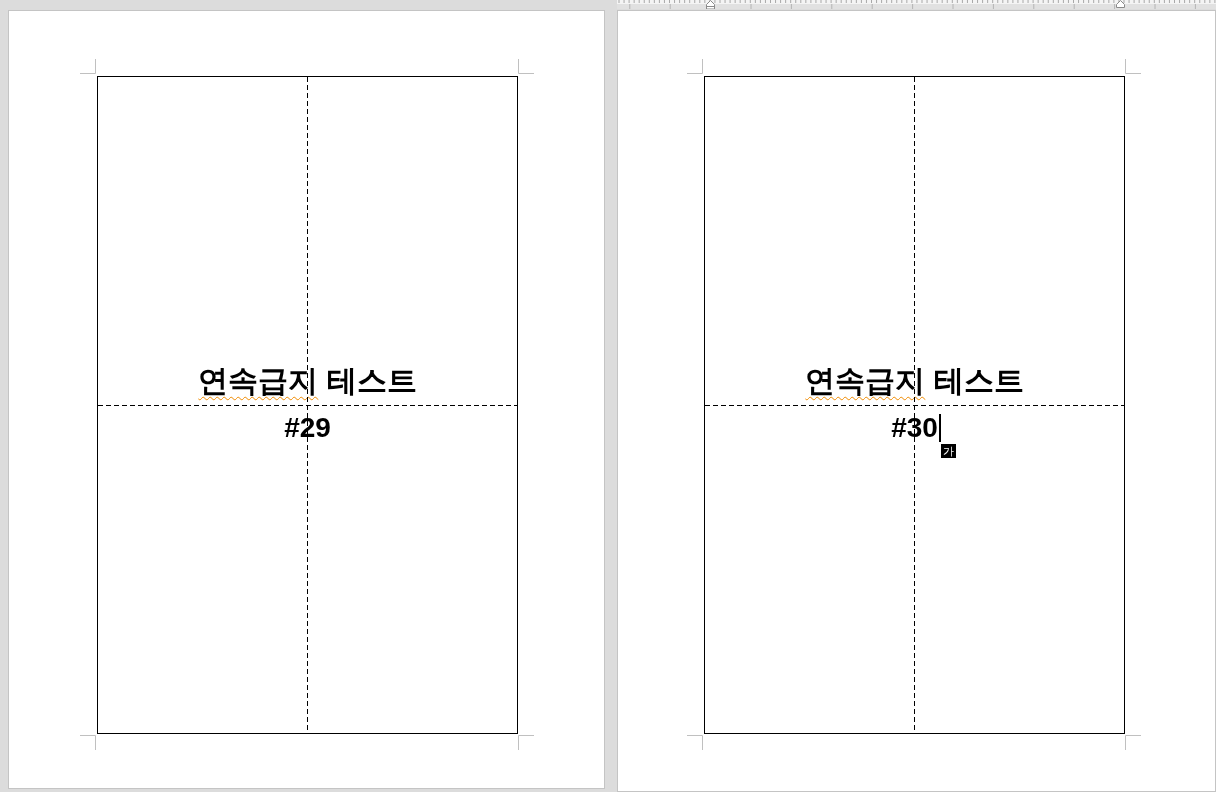 The image size is (1216, 792). What do you see at coordinates (914, 428) in the screenshot?
I see `number-text: #30` at bounding box center [914, 428].